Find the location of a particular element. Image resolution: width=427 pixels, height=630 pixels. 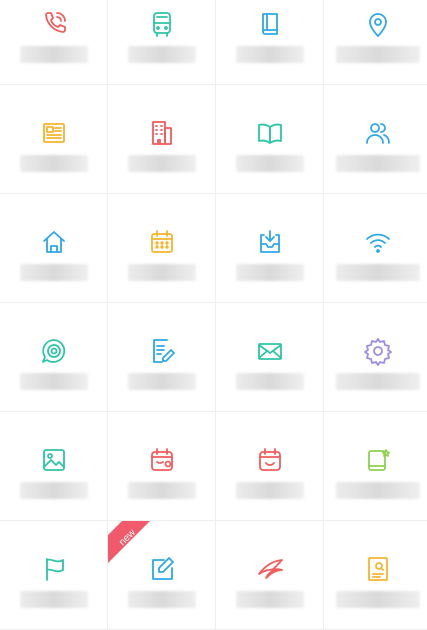

new-badge: new is located at coordinates (129, 542).